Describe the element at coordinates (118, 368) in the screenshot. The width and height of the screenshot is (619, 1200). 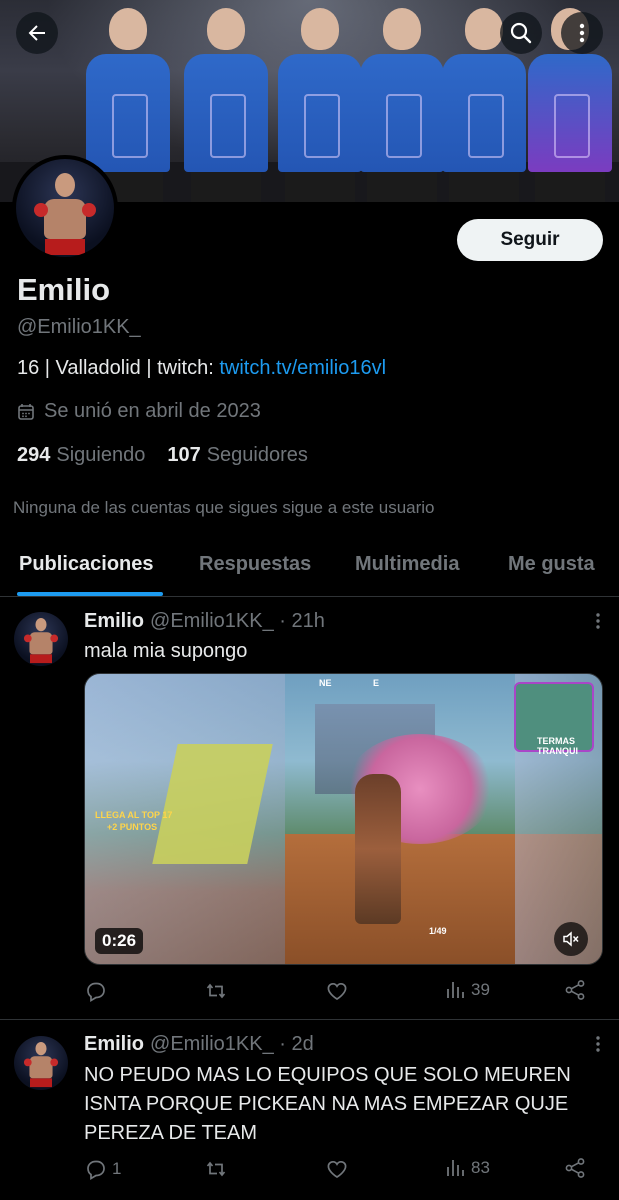
I see `bio-text: 16 | Valladolid | twitch:` at that location.